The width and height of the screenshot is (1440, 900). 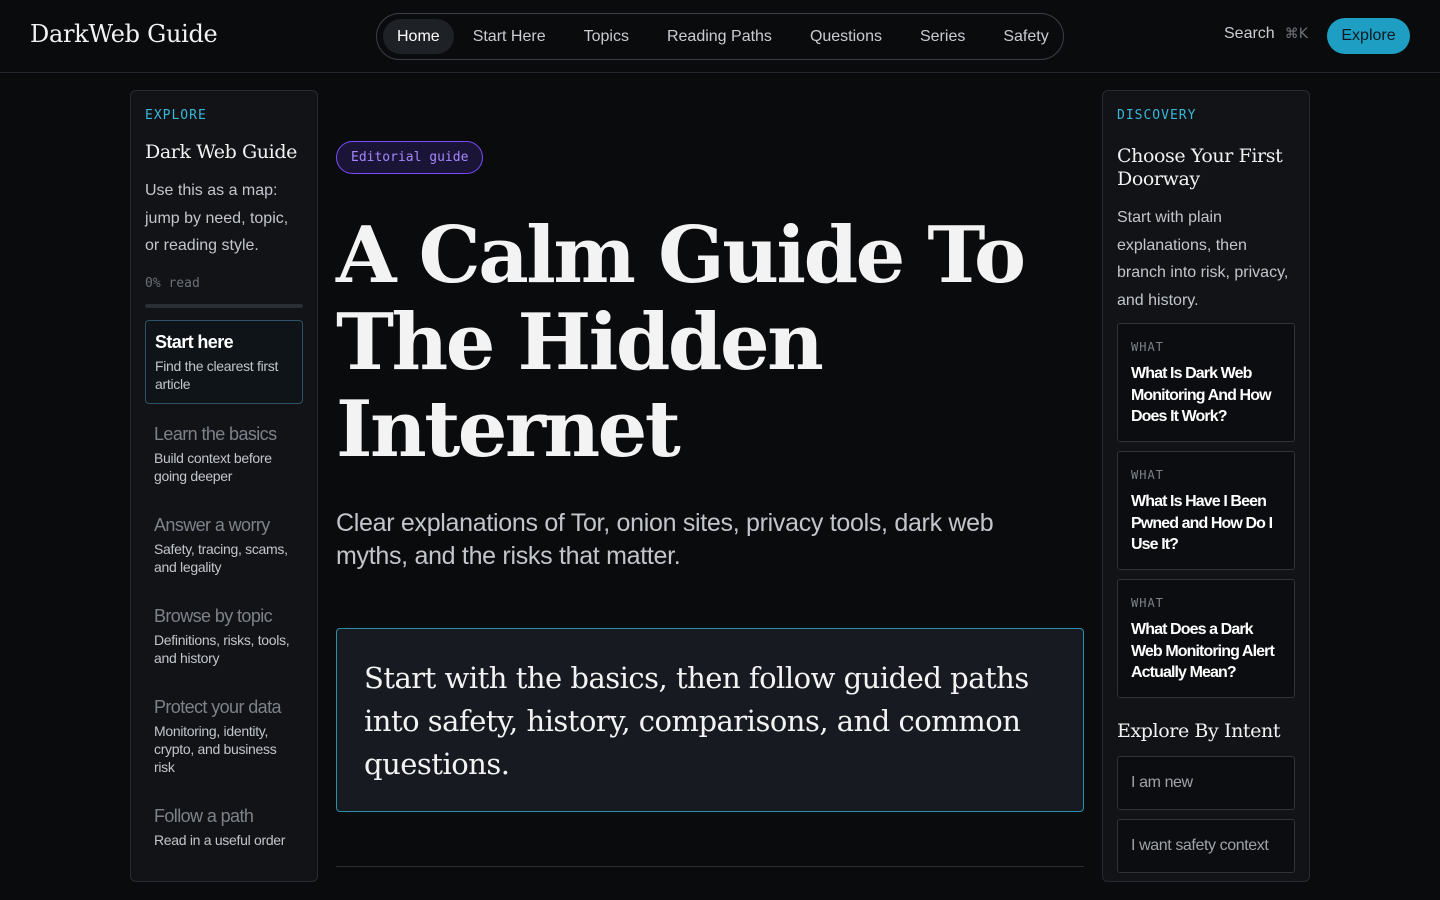 What do you see at coordinates (846, 36) in the screenshot?
I see `nav-questions: Questions` at bounding box center [846, 36].